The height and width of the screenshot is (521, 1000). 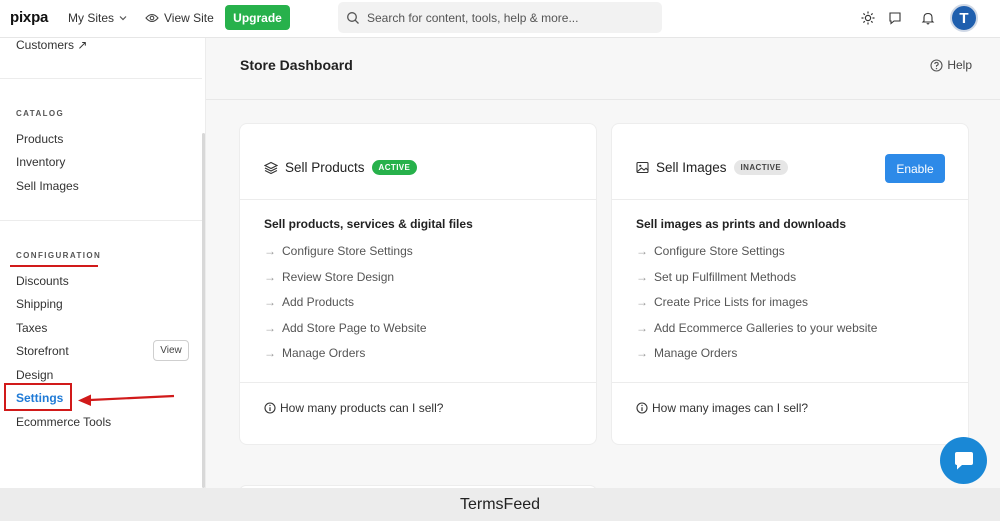 I want to click on faq-label: How many images can I sell?, so click(x=730, y=408).